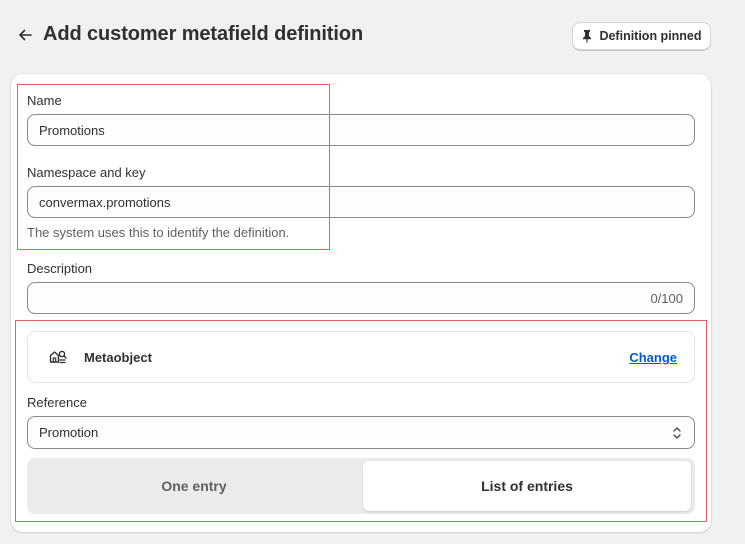 The image size is (745, 544). What do you see at coordinates (69, 432) in the screenshot?
I see `reference-select-value: Promotion` at bounding box center [69, 432].